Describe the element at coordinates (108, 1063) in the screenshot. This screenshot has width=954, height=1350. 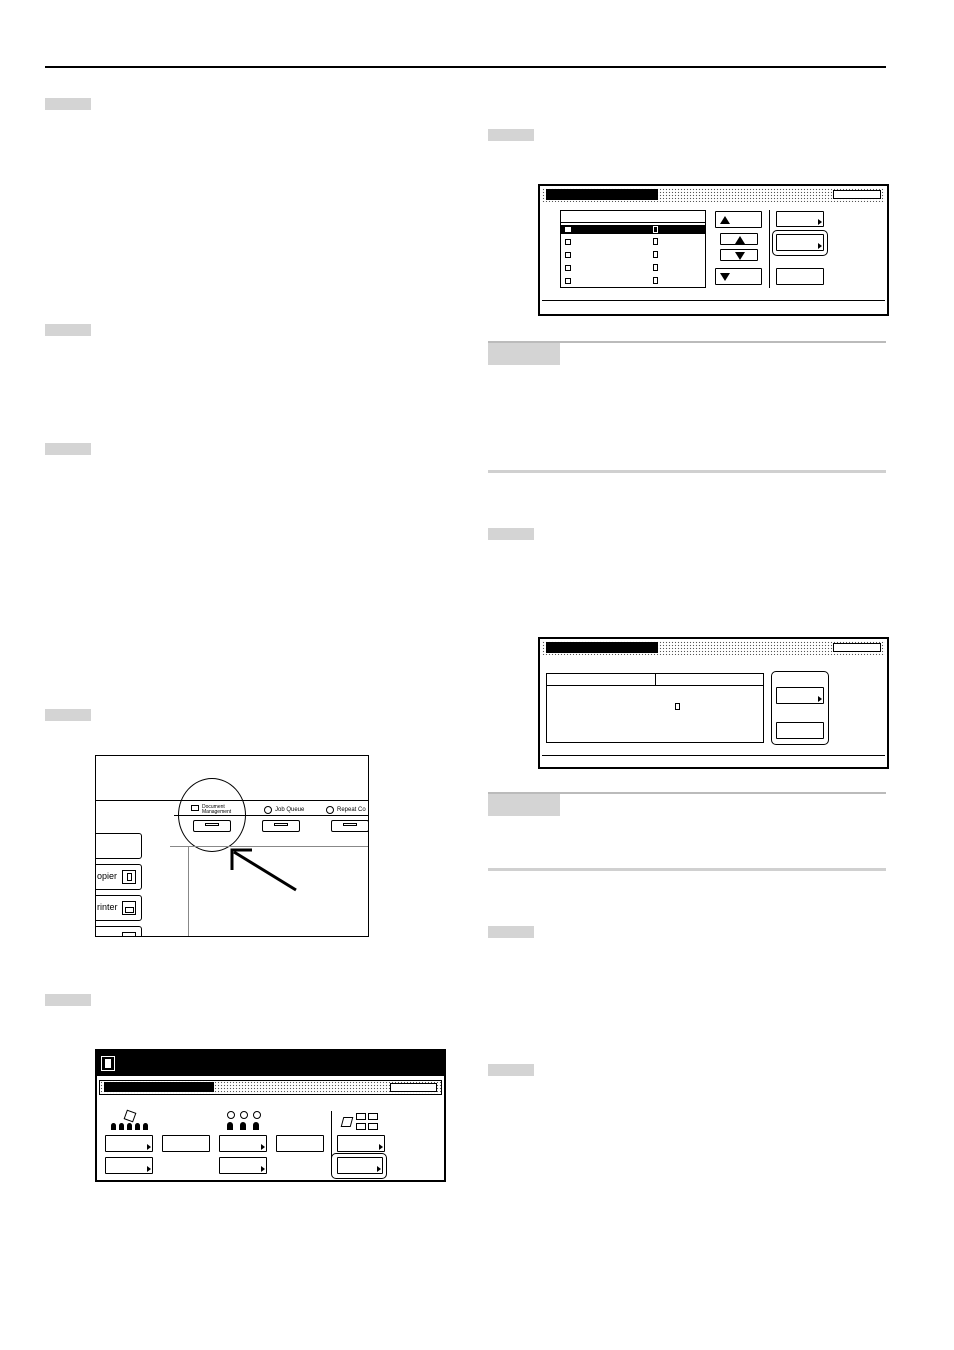
I see `document-icon` at that location.